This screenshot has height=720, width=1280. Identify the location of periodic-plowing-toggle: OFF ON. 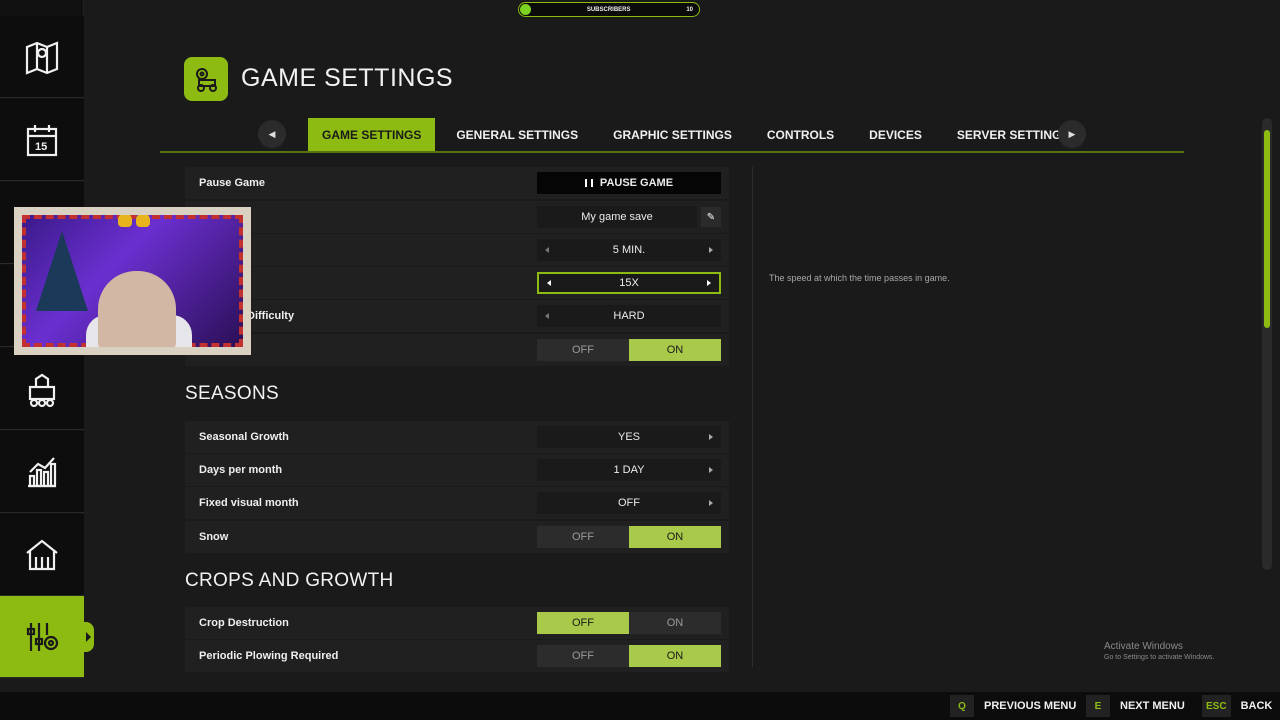
(629, 656).